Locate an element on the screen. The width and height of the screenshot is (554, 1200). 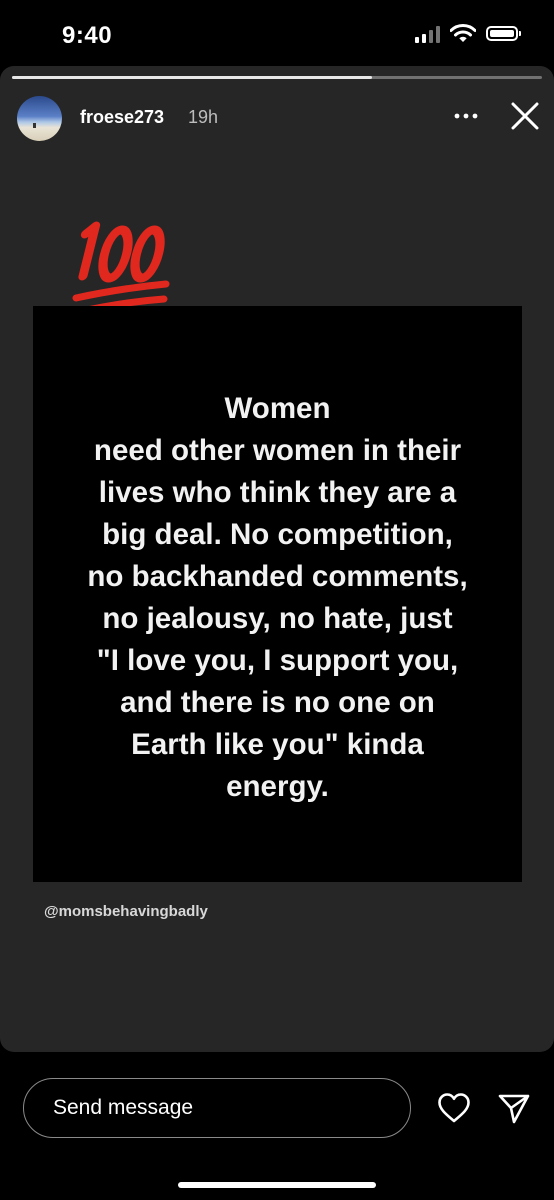
quote-line: energy. is located at coordinates (277, 786).